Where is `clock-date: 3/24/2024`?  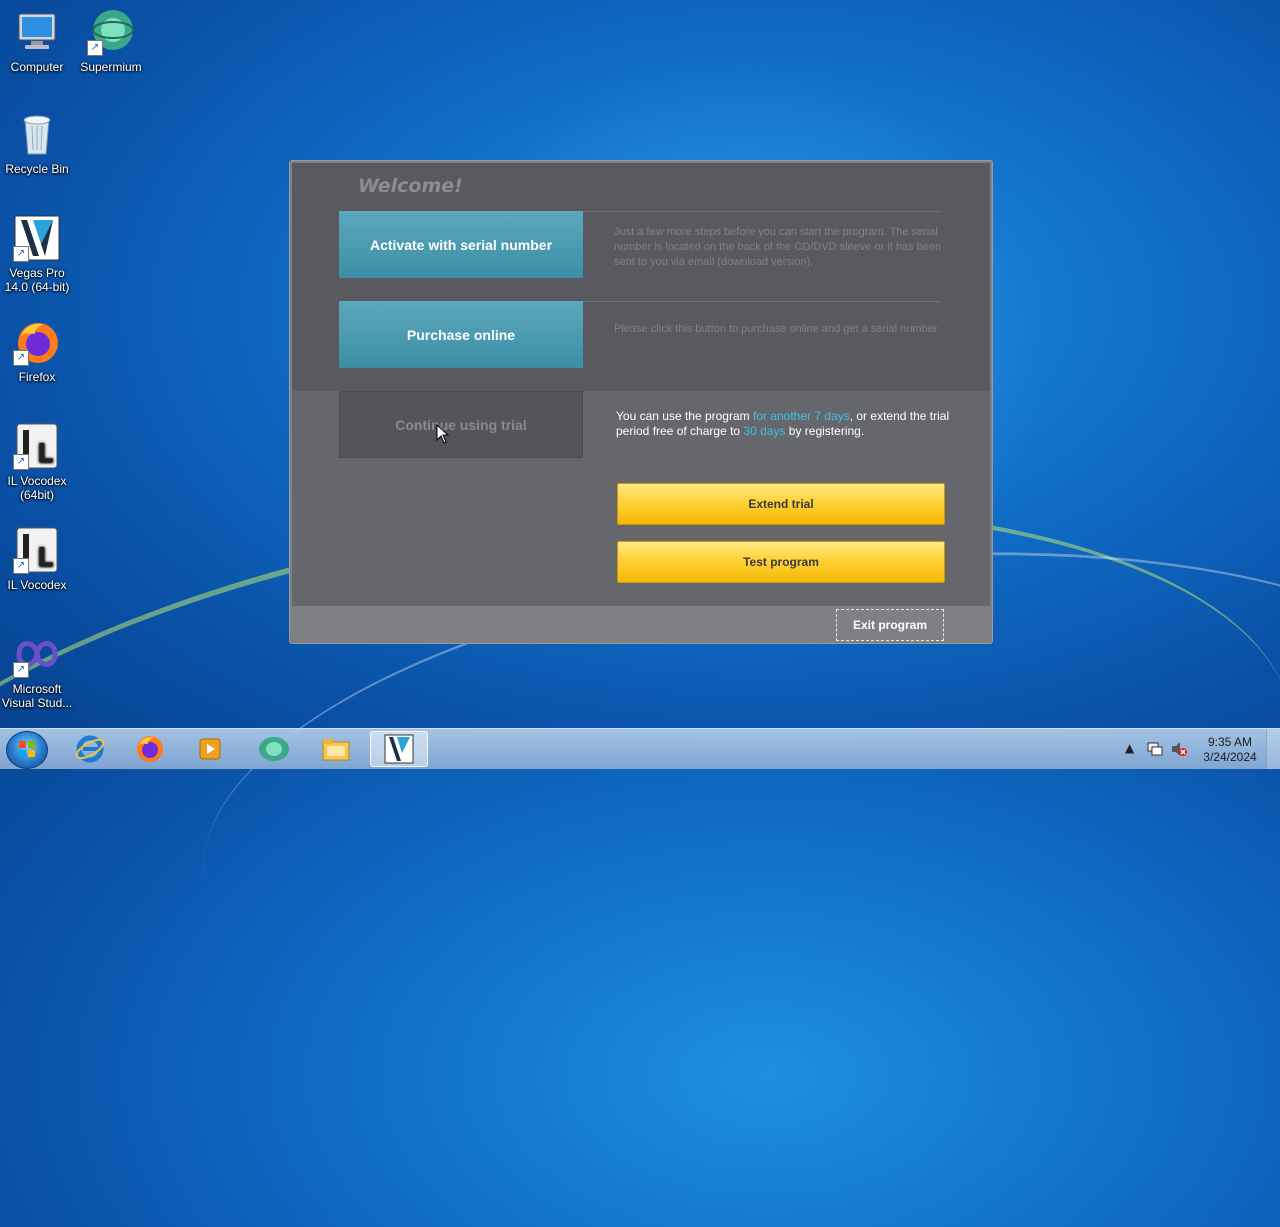
clock-date: 3/24/2024 is located at coordinates (1230, 757).